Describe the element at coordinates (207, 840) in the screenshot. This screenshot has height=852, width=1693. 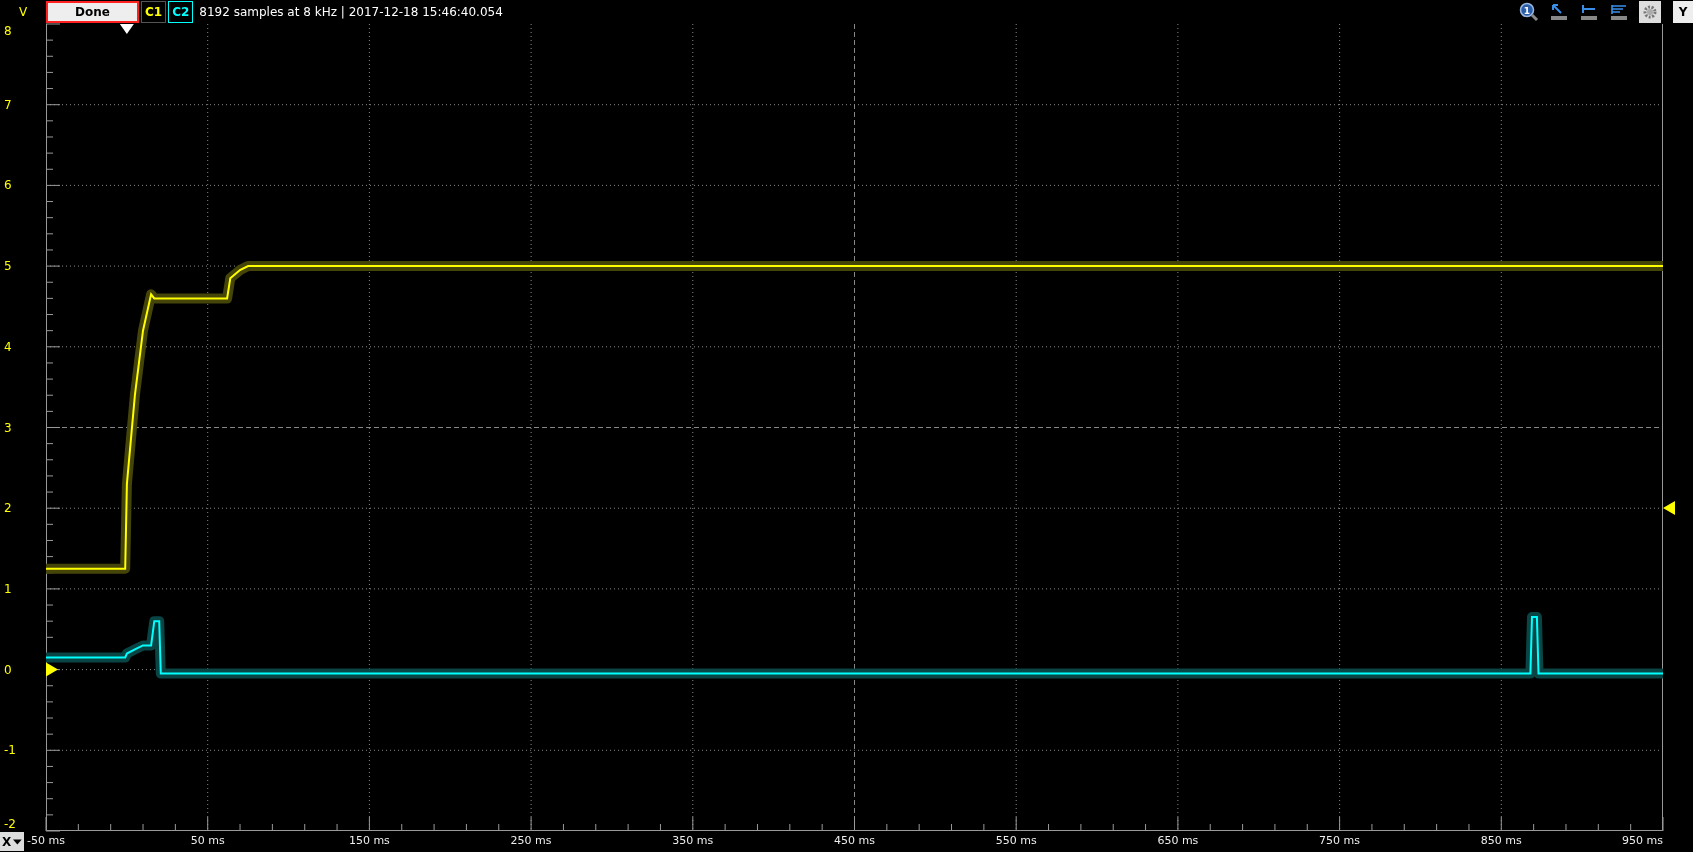
I see `x-tick-label: 50 ms` at that location.